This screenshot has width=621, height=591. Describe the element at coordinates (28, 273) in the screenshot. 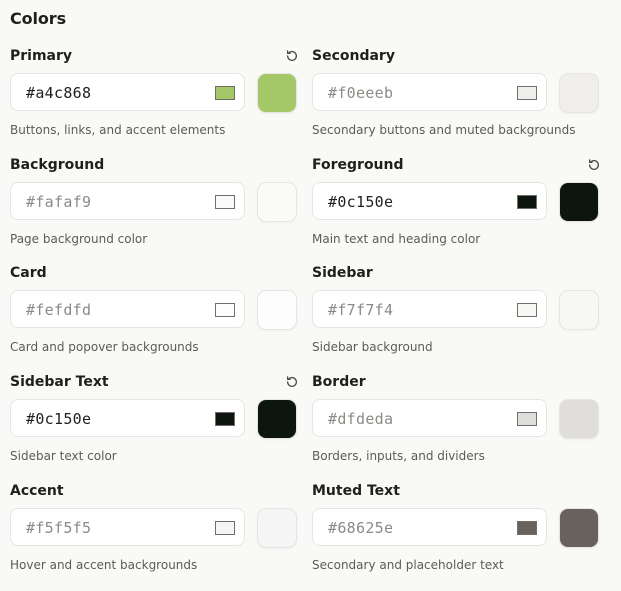

I see `color-label: Card` at that location.